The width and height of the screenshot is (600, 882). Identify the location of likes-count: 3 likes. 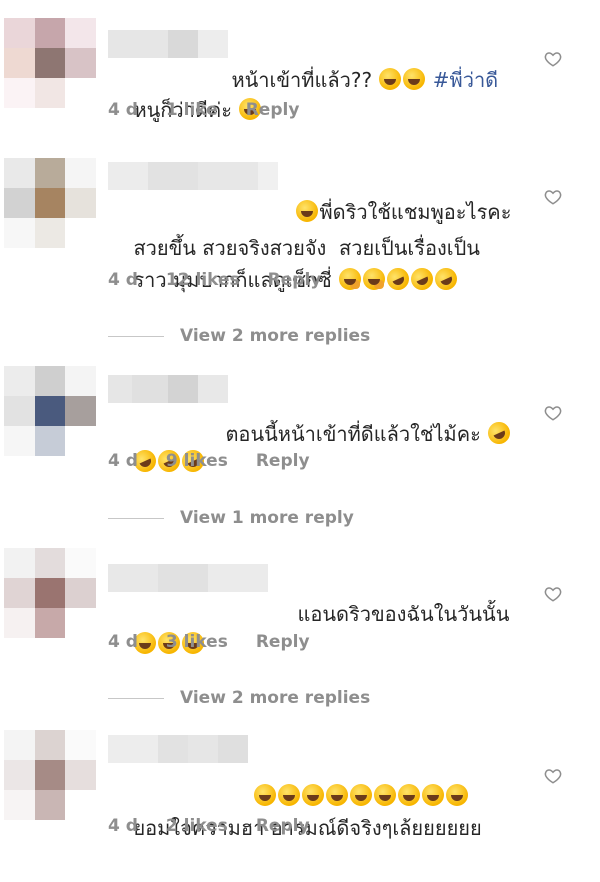
(197, 642).